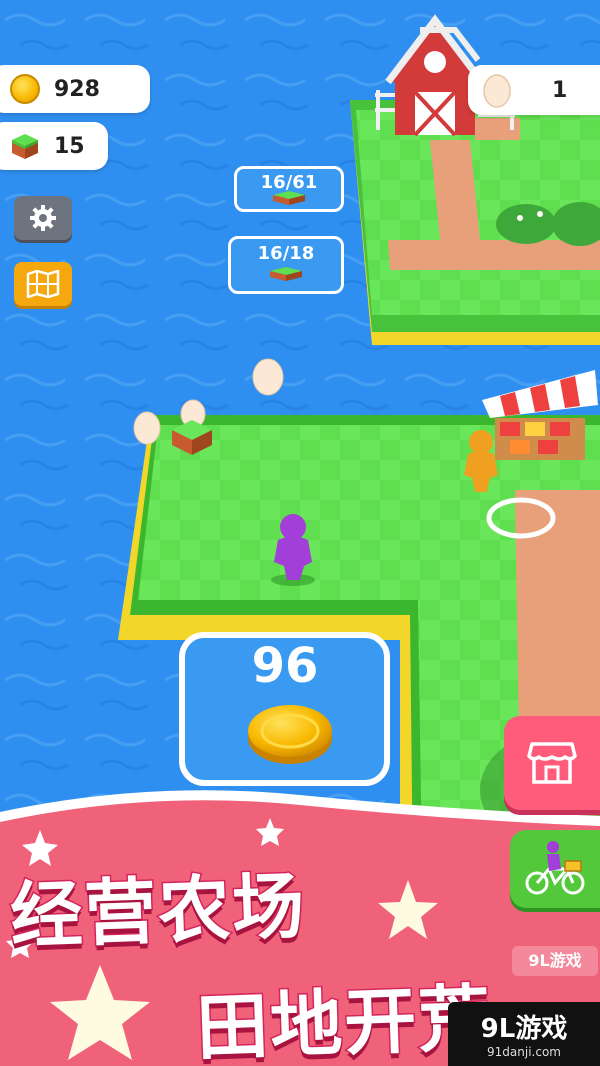 Image resolution: width=600 pixels, height=1066 pixels. What do you see at coordinates (290, 734) in the screenshot?
I see `coin-reward` at bounding box center [290, 734].